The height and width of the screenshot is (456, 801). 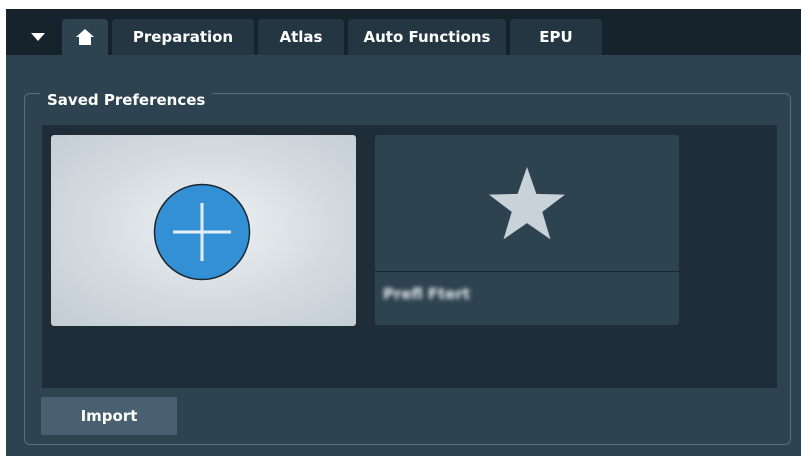 What do you see at coordinates (183, 37) in the screenshot?
I see `tab-preparation: Preparation` at bounding box center [183, 37].